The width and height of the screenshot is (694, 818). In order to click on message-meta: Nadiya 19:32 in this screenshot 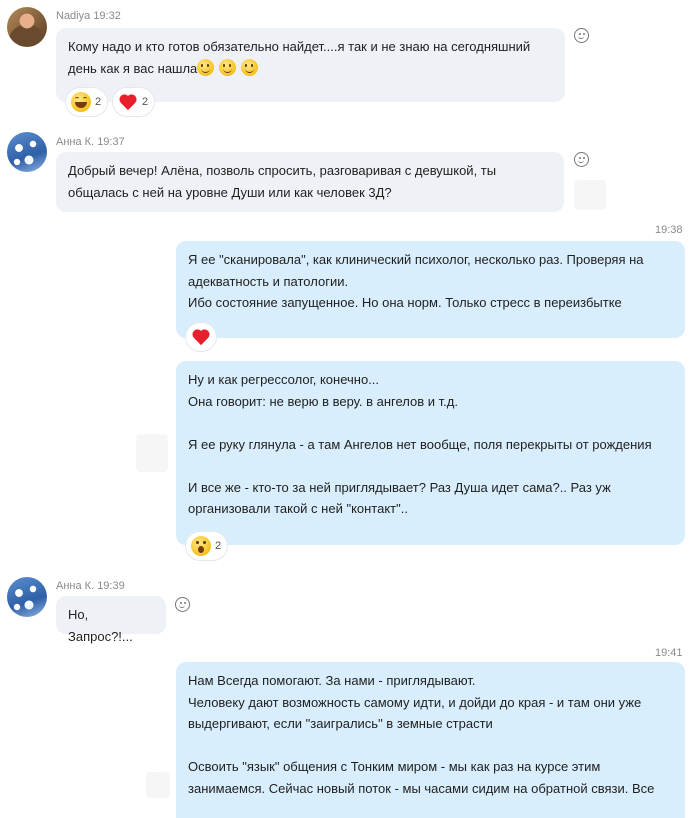, I will do `click(88, 16)`.